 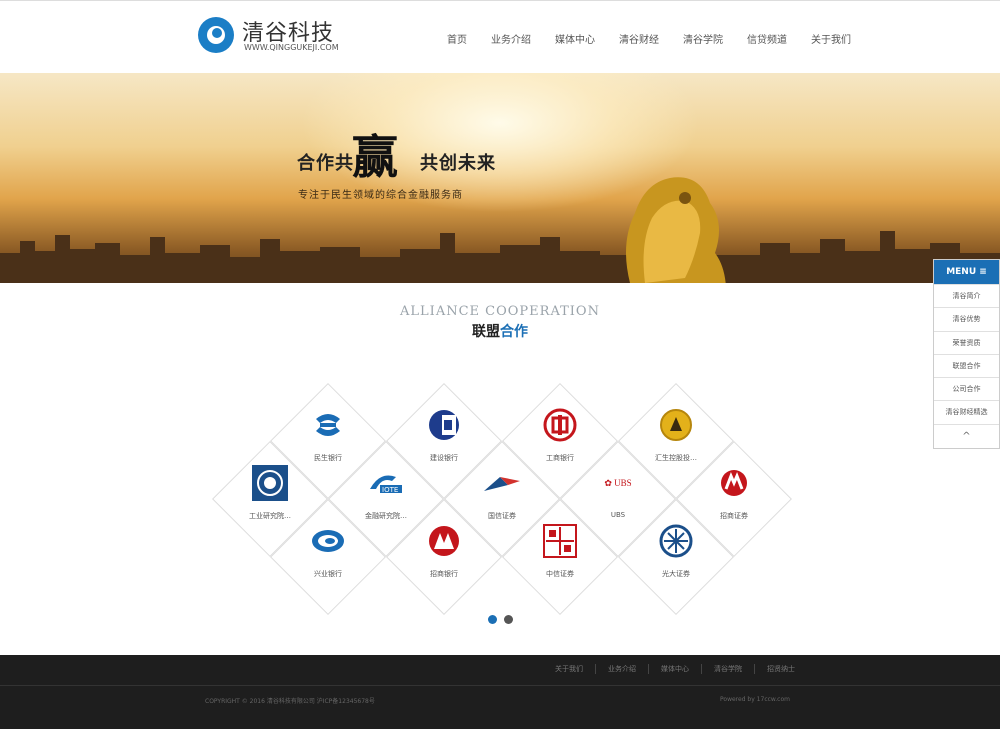 I want to click on guosen-icon, so click(x=502, y=484).